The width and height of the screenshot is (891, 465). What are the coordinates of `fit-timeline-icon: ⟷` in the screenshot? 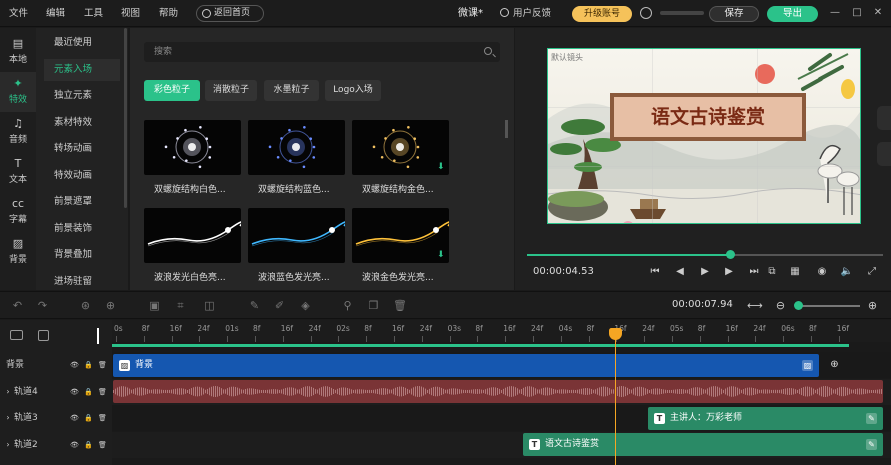 It's located at (755, 305).